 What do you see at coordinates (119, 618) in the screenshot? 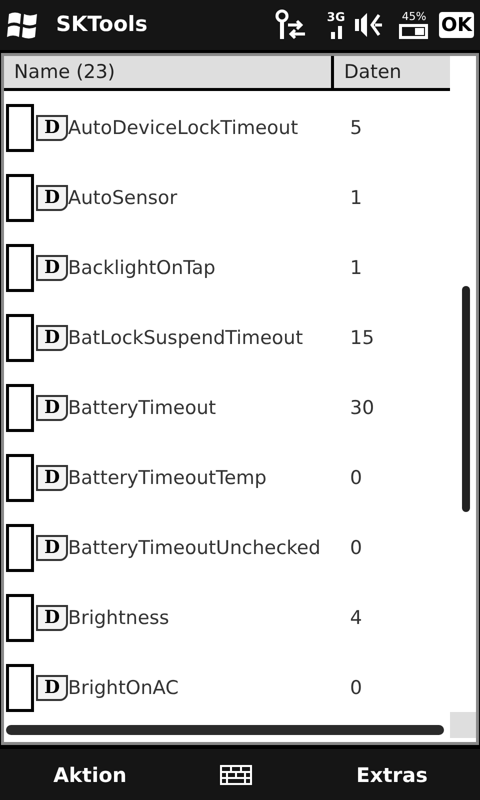
I see `value-name: Brightness` at bounding box center [119, 618].